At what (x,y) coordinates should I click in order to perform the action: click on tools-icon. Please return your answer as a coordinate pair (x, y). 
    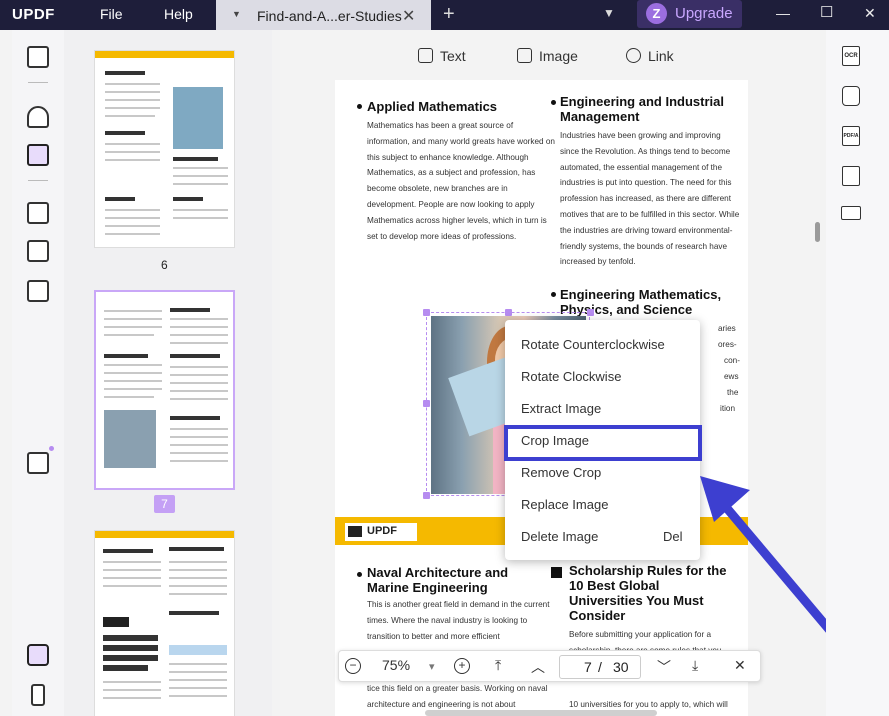
    Looking at the image, I should click on (38, 291).